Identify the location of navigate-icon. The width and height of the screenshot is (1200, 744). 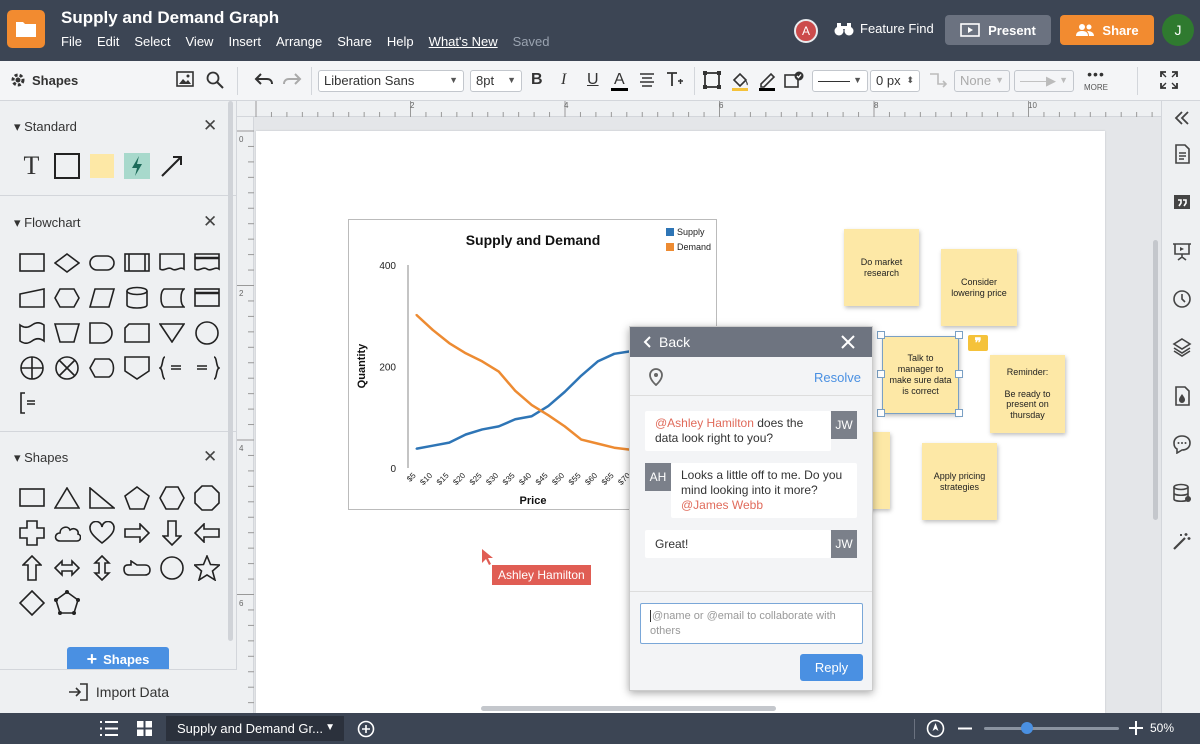
(935, 728).